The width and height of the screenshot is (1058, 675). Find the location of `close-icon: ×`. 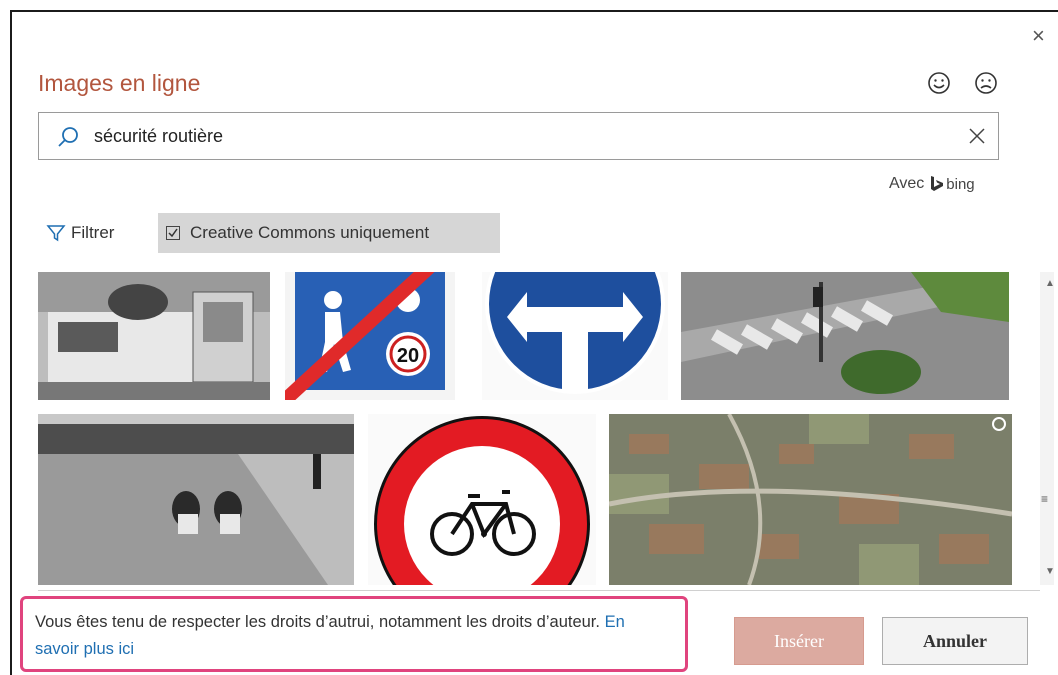

close-icon: × is located at coordinates (1038, 36).